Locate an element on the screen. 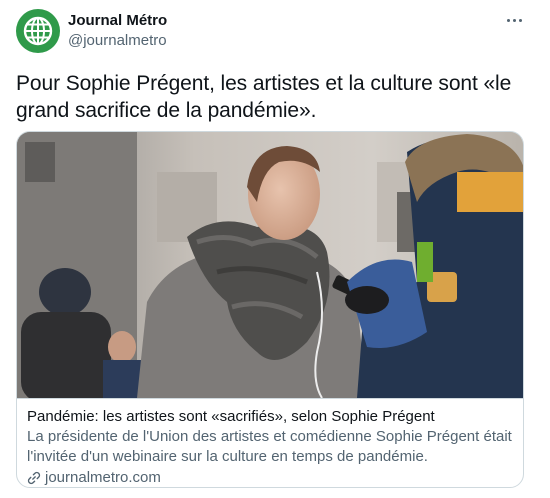 The height and width of the screenshot is (498, 550). author-name: Journal Métro is located at coordinates (117, 21).